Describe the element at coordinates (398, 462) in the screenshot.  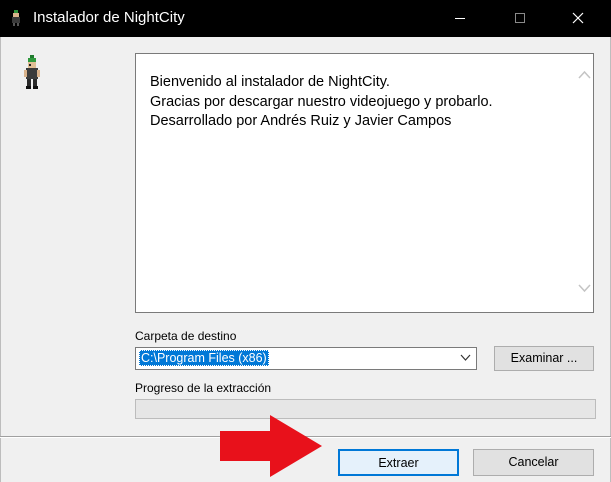
I see `extract-button: Extraer` at that location.